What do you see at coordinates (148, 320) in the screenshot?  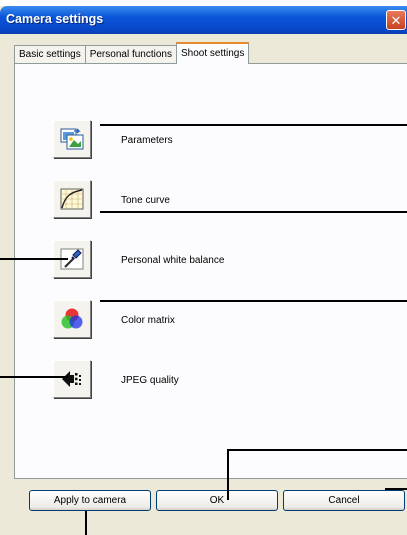 I see `color-matrix-label: Color matrix` at bounding box center [148, 320].